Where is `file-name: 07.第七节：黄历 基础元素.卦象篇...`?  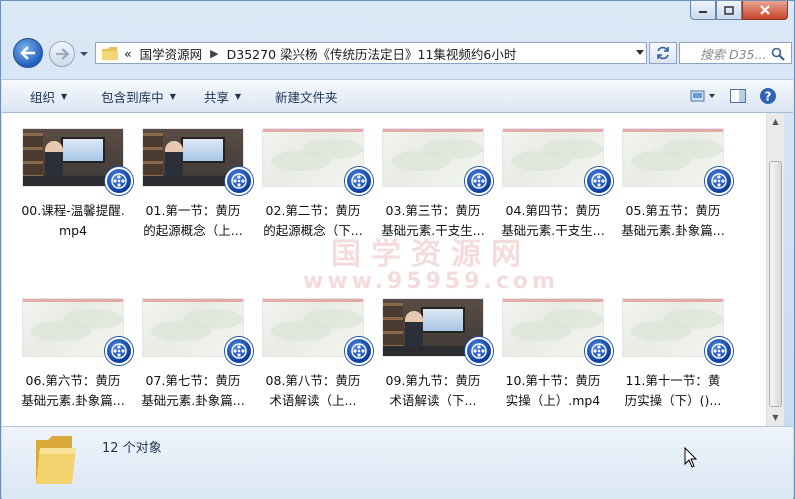
file-name: 07.第七节：黄历 基础元素.卦象篇... is located at coordinates (193, 391).